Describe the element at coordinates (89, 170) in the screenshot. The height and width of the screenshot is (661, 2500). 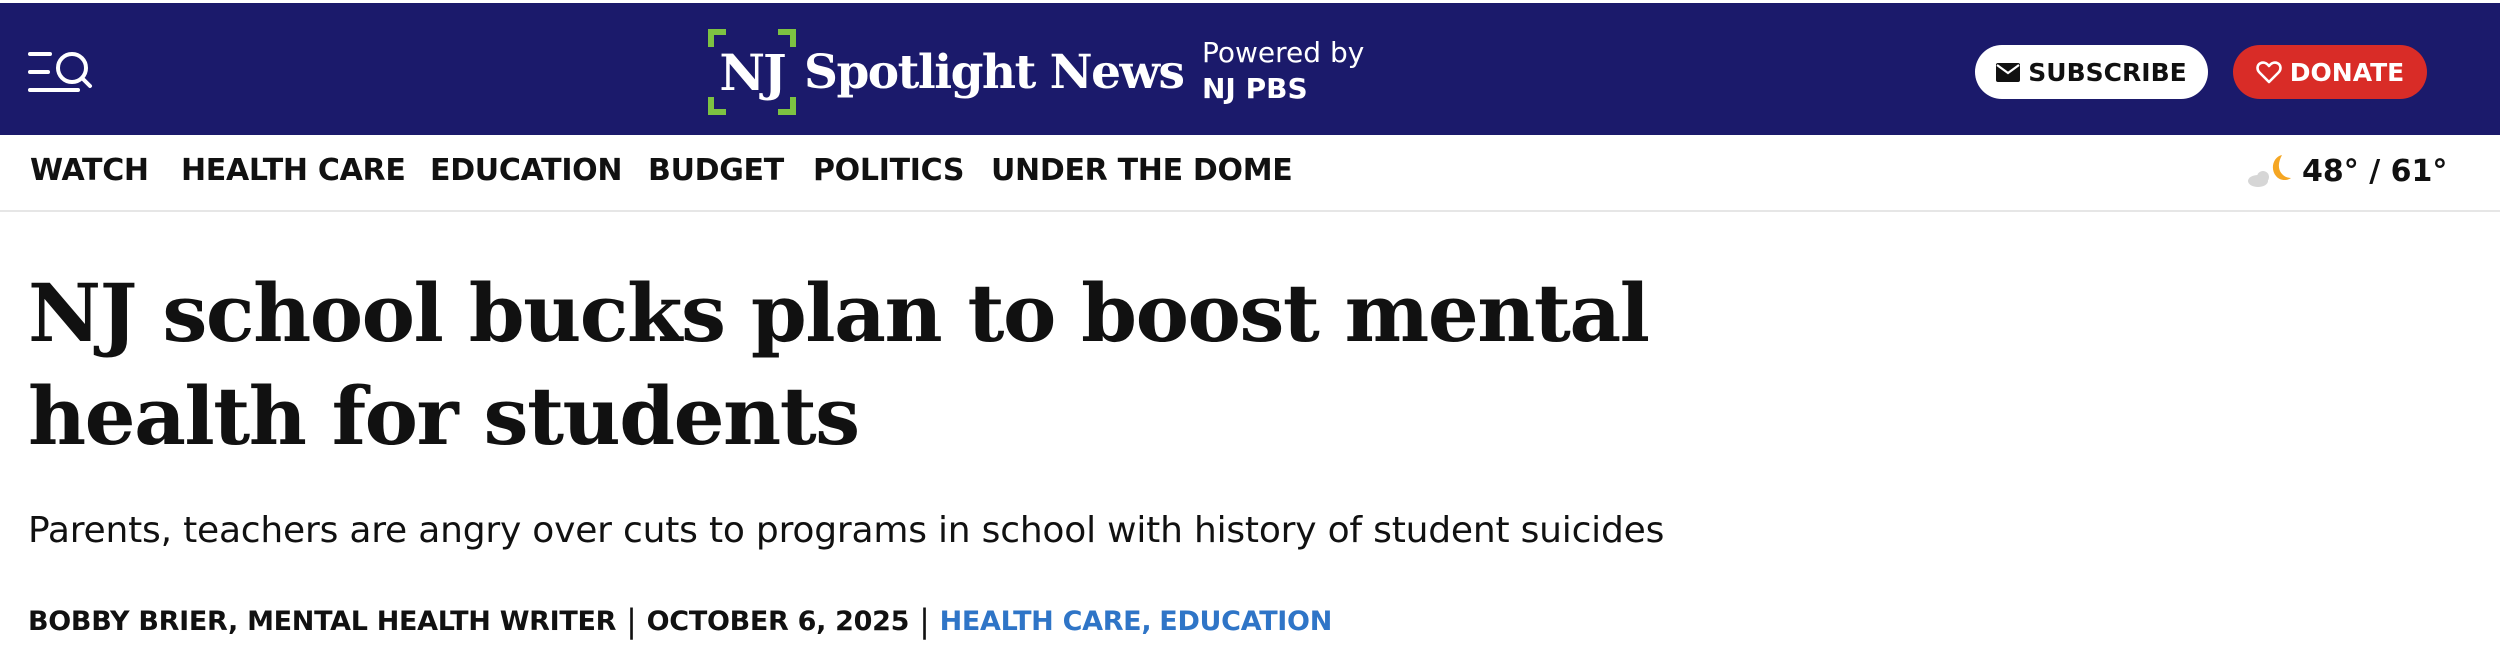
I see `nav-item-watch: WATCH` at that location.